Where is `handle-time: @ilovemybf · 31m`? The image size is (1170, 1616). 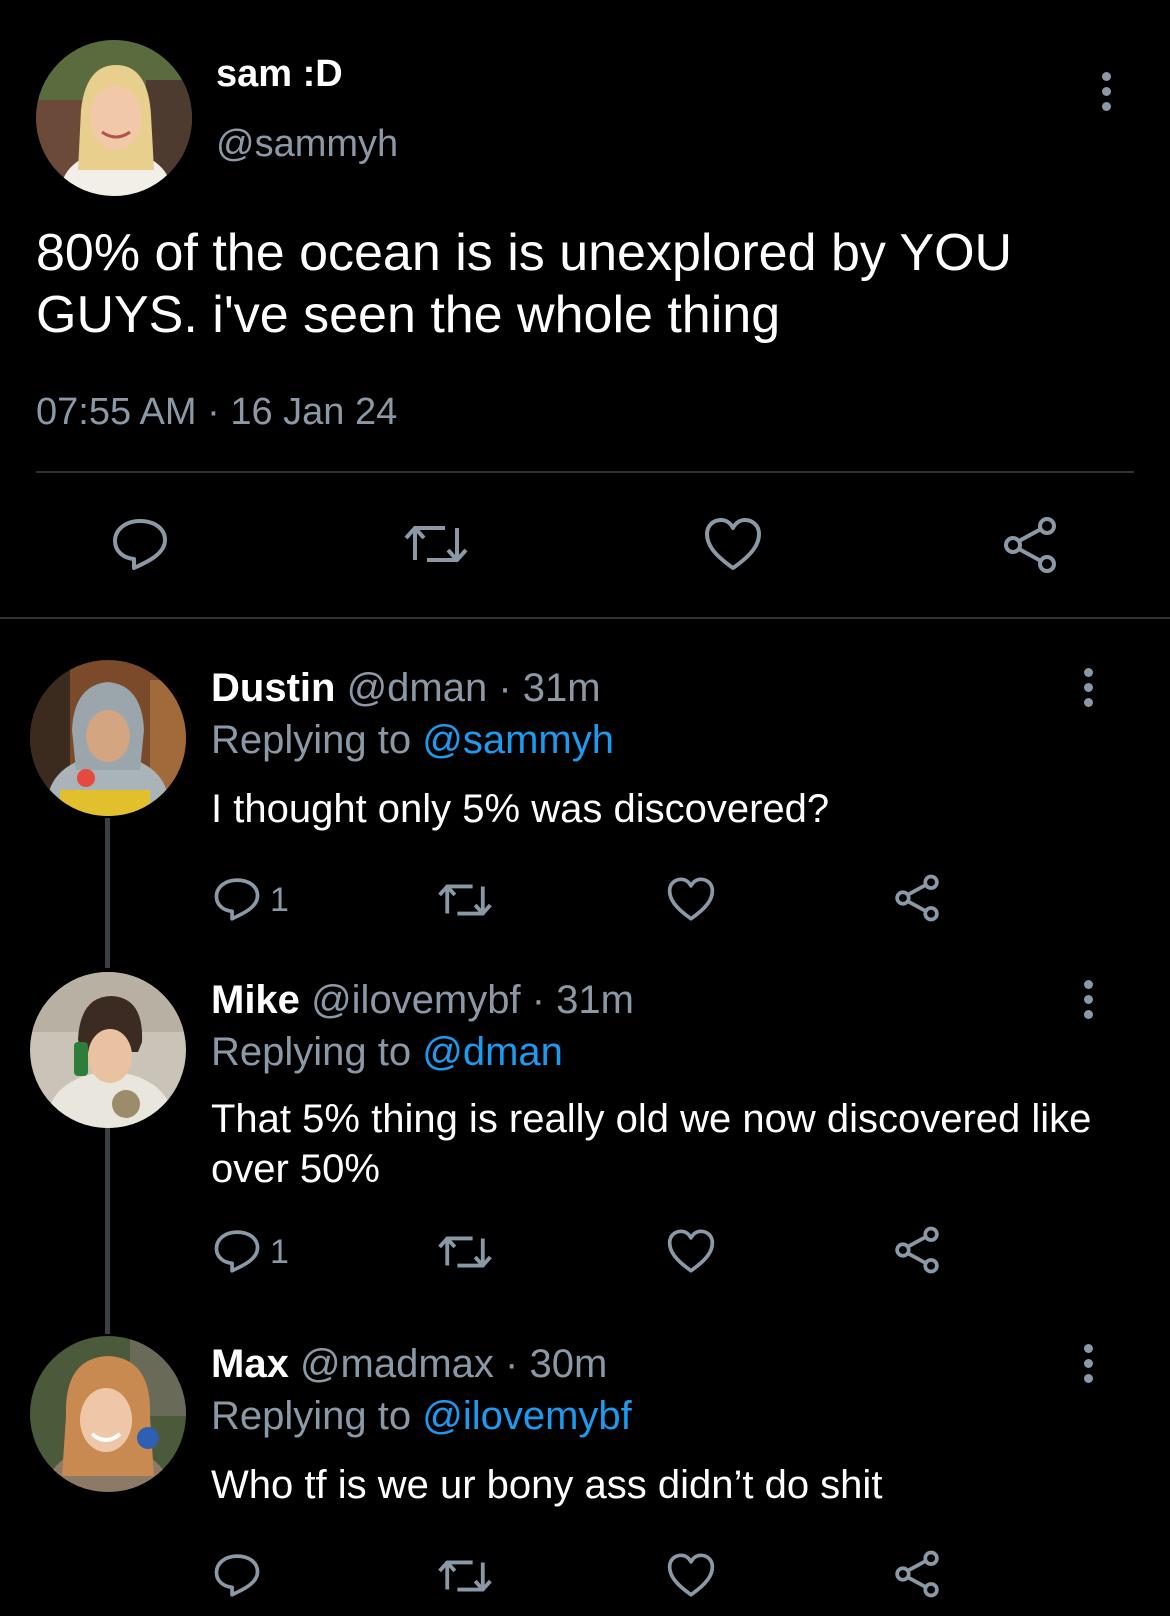
handle-time: @ilovemybf · 31m is located at coordinates (472, 1000).